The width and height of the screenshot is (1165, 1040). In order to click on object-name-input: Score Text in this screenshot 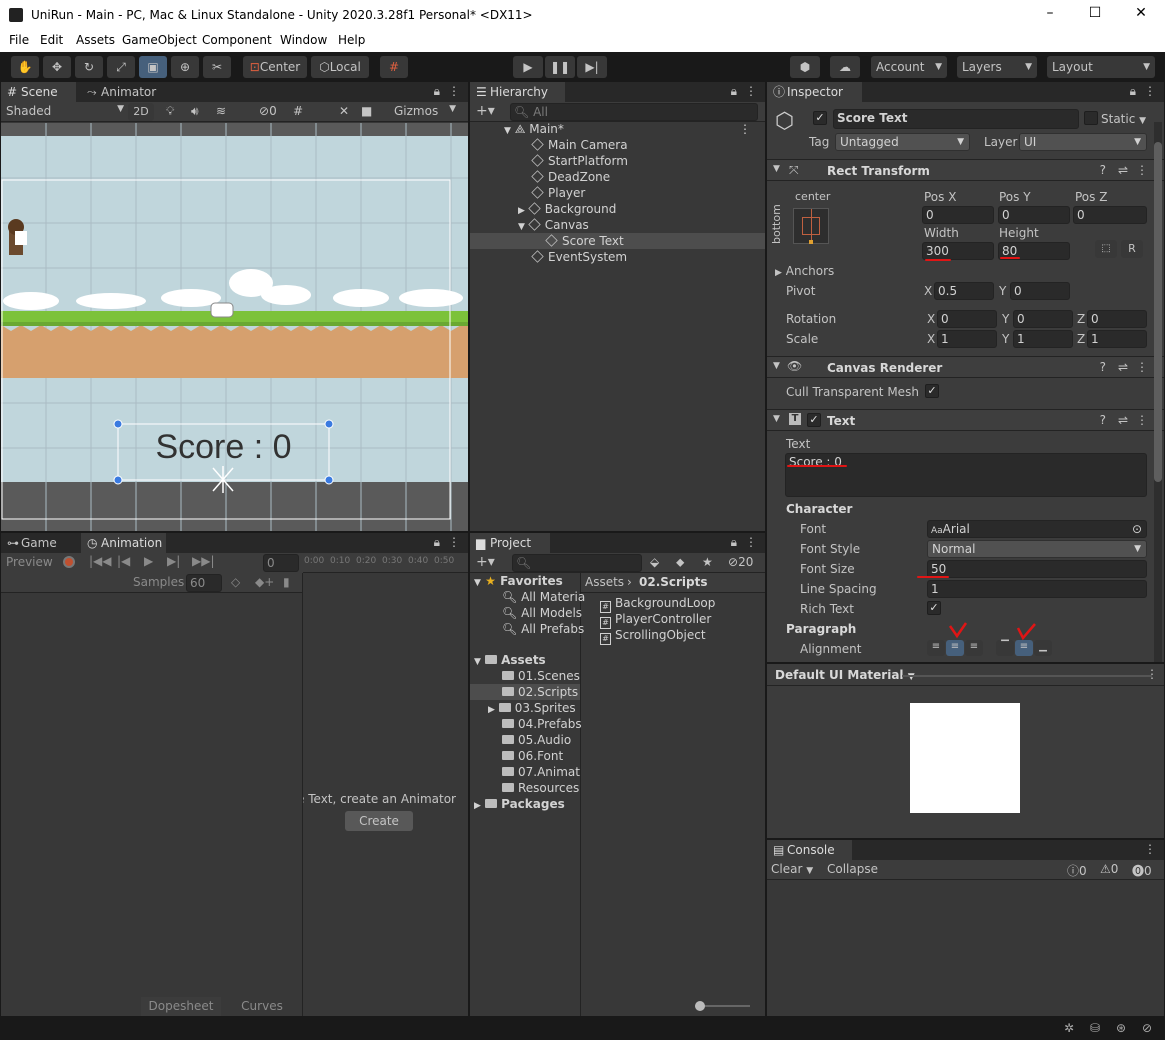, I will do `click(956, 119)`.